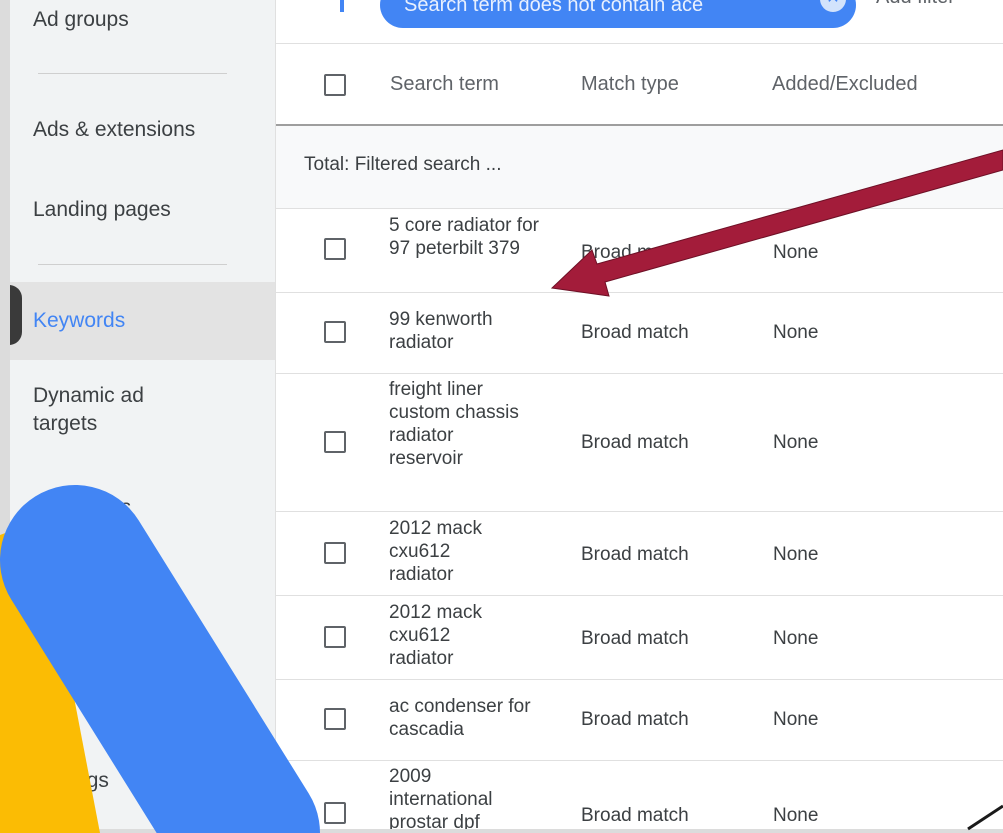  I want to click on sidebar-item-label: Ads & extensions, so click(114, 129).